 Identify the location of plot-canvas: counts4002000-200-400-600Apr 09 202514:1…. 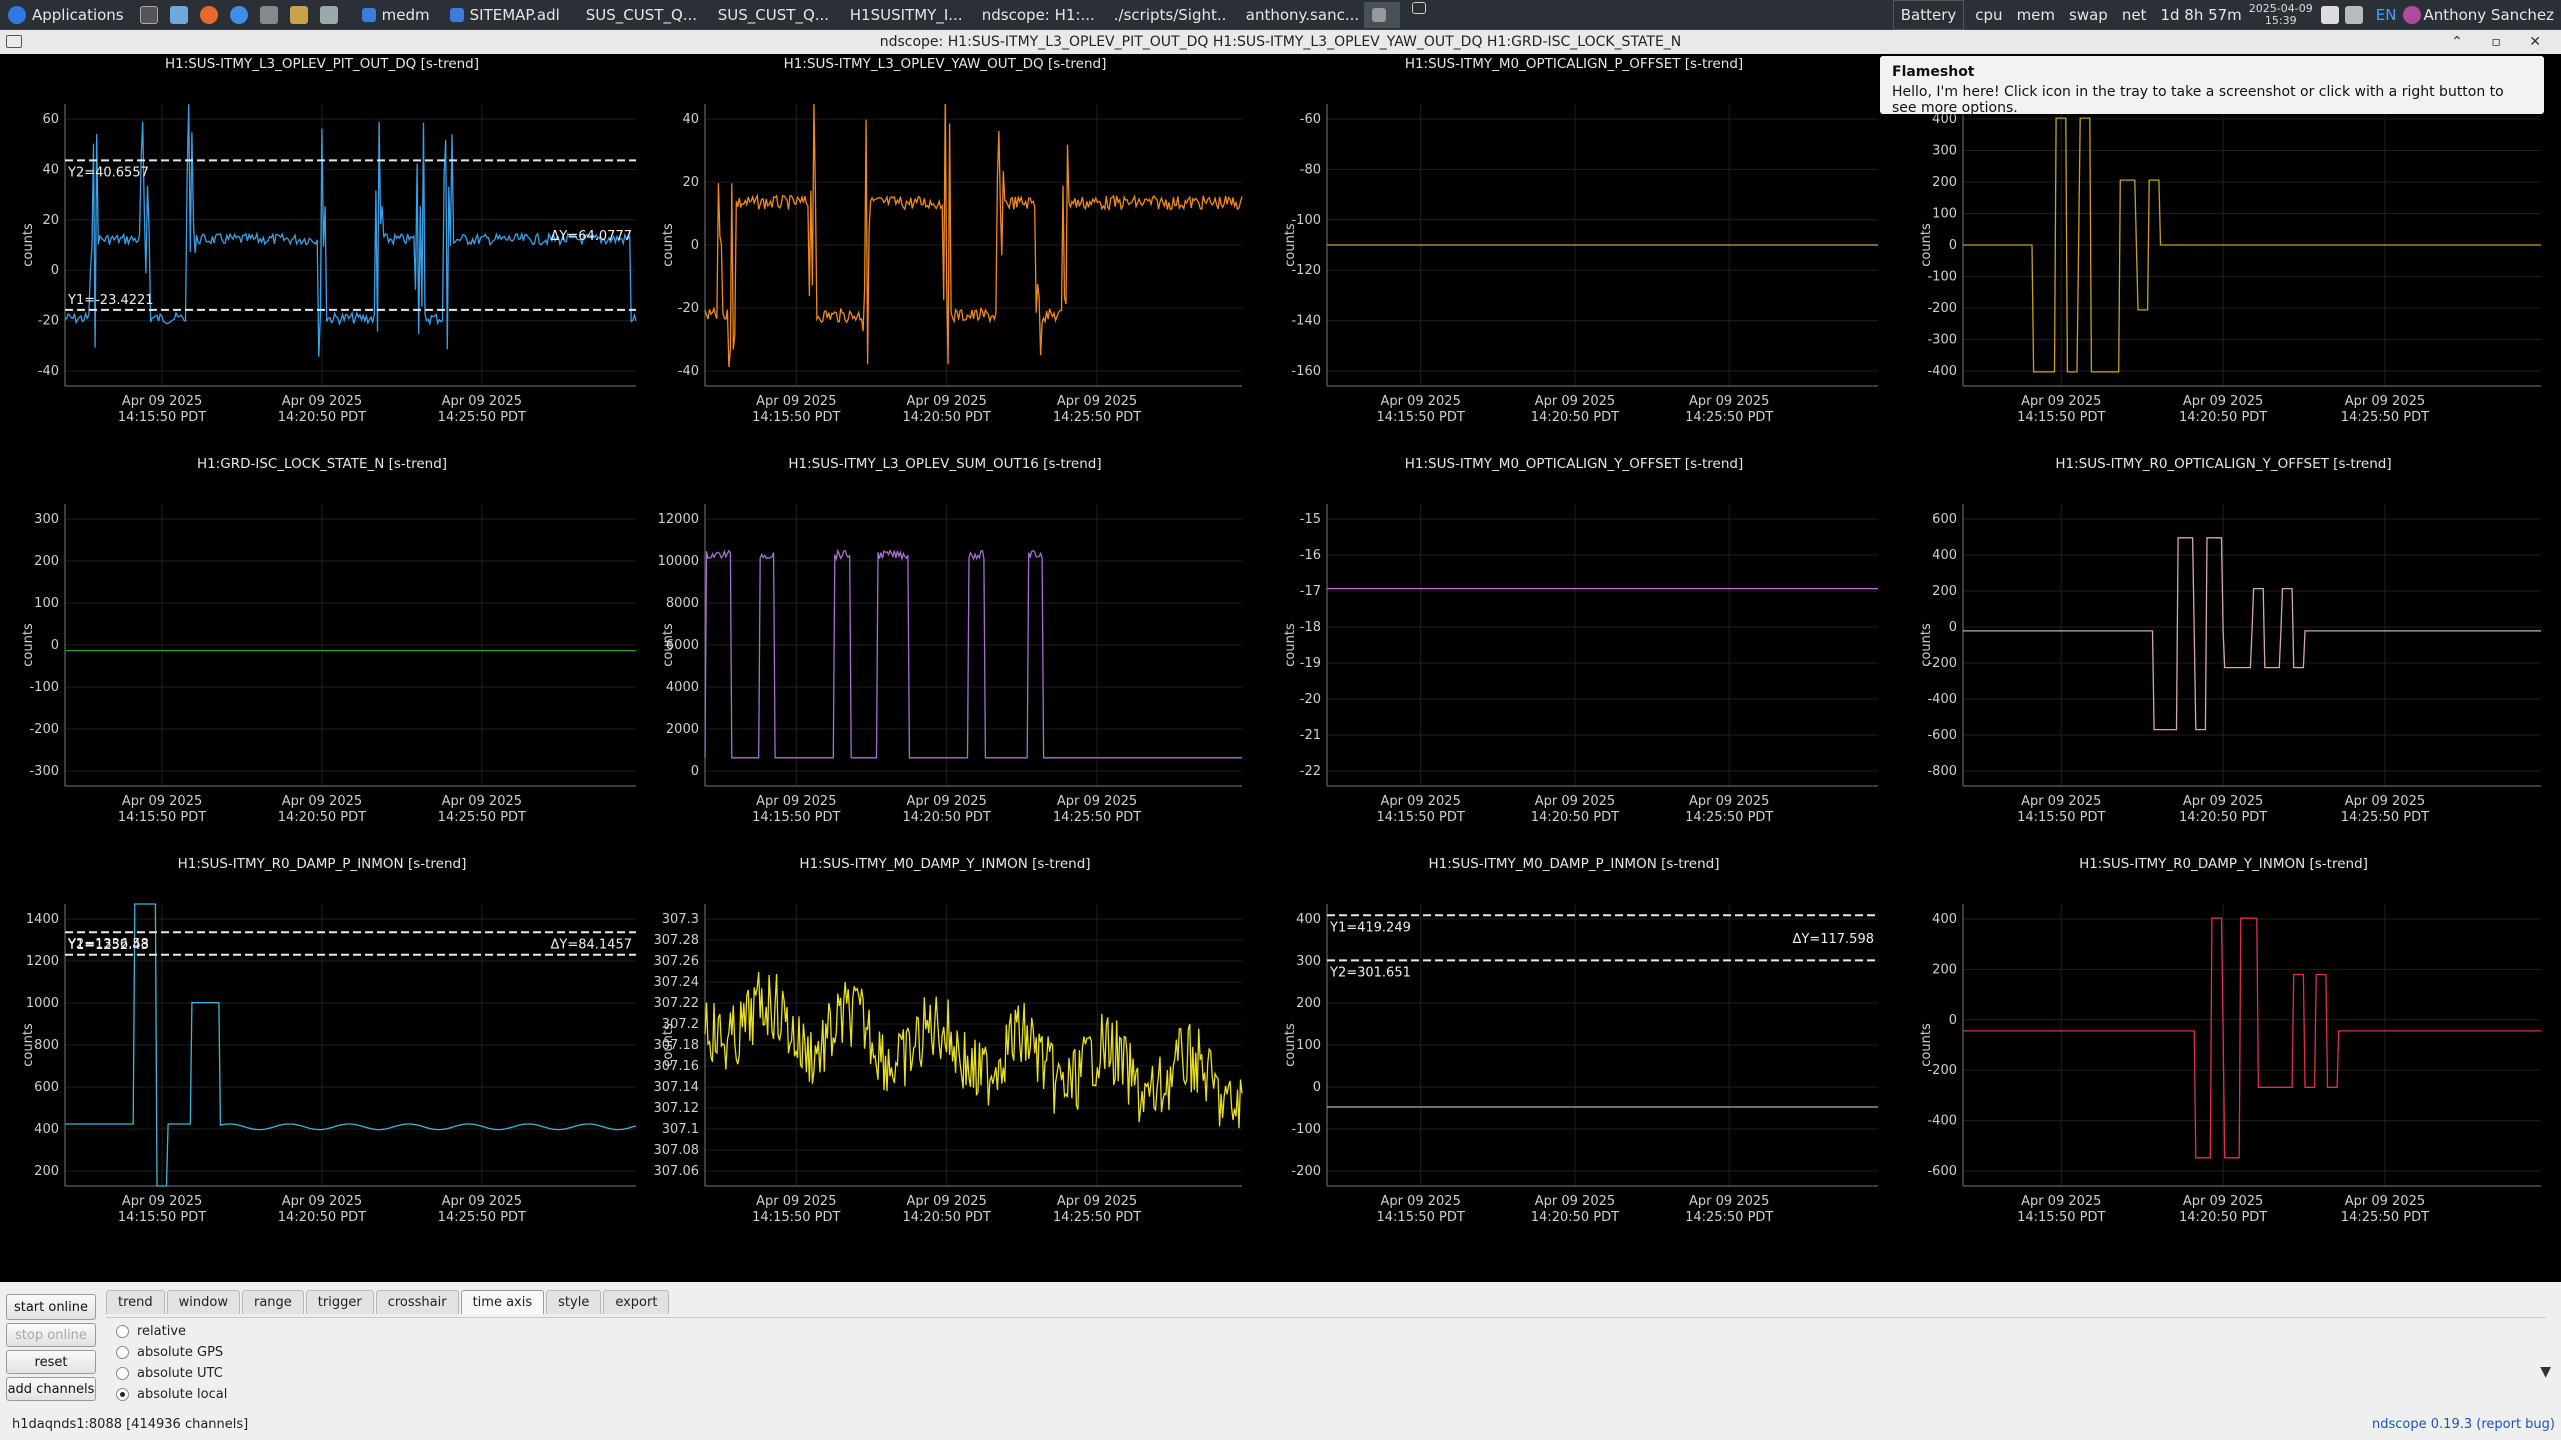
(2223, 1054).